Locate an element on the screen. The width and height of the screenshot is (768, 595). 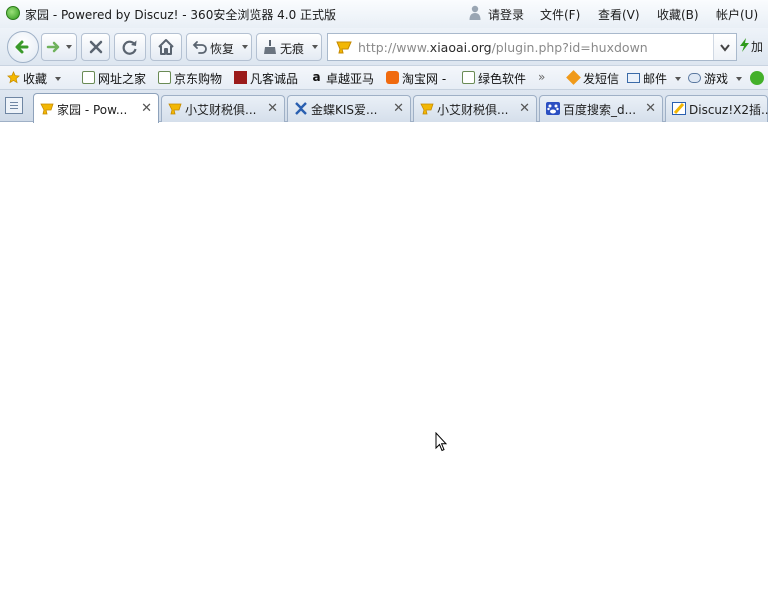
undo-icon is located at coordinates (199, 47).